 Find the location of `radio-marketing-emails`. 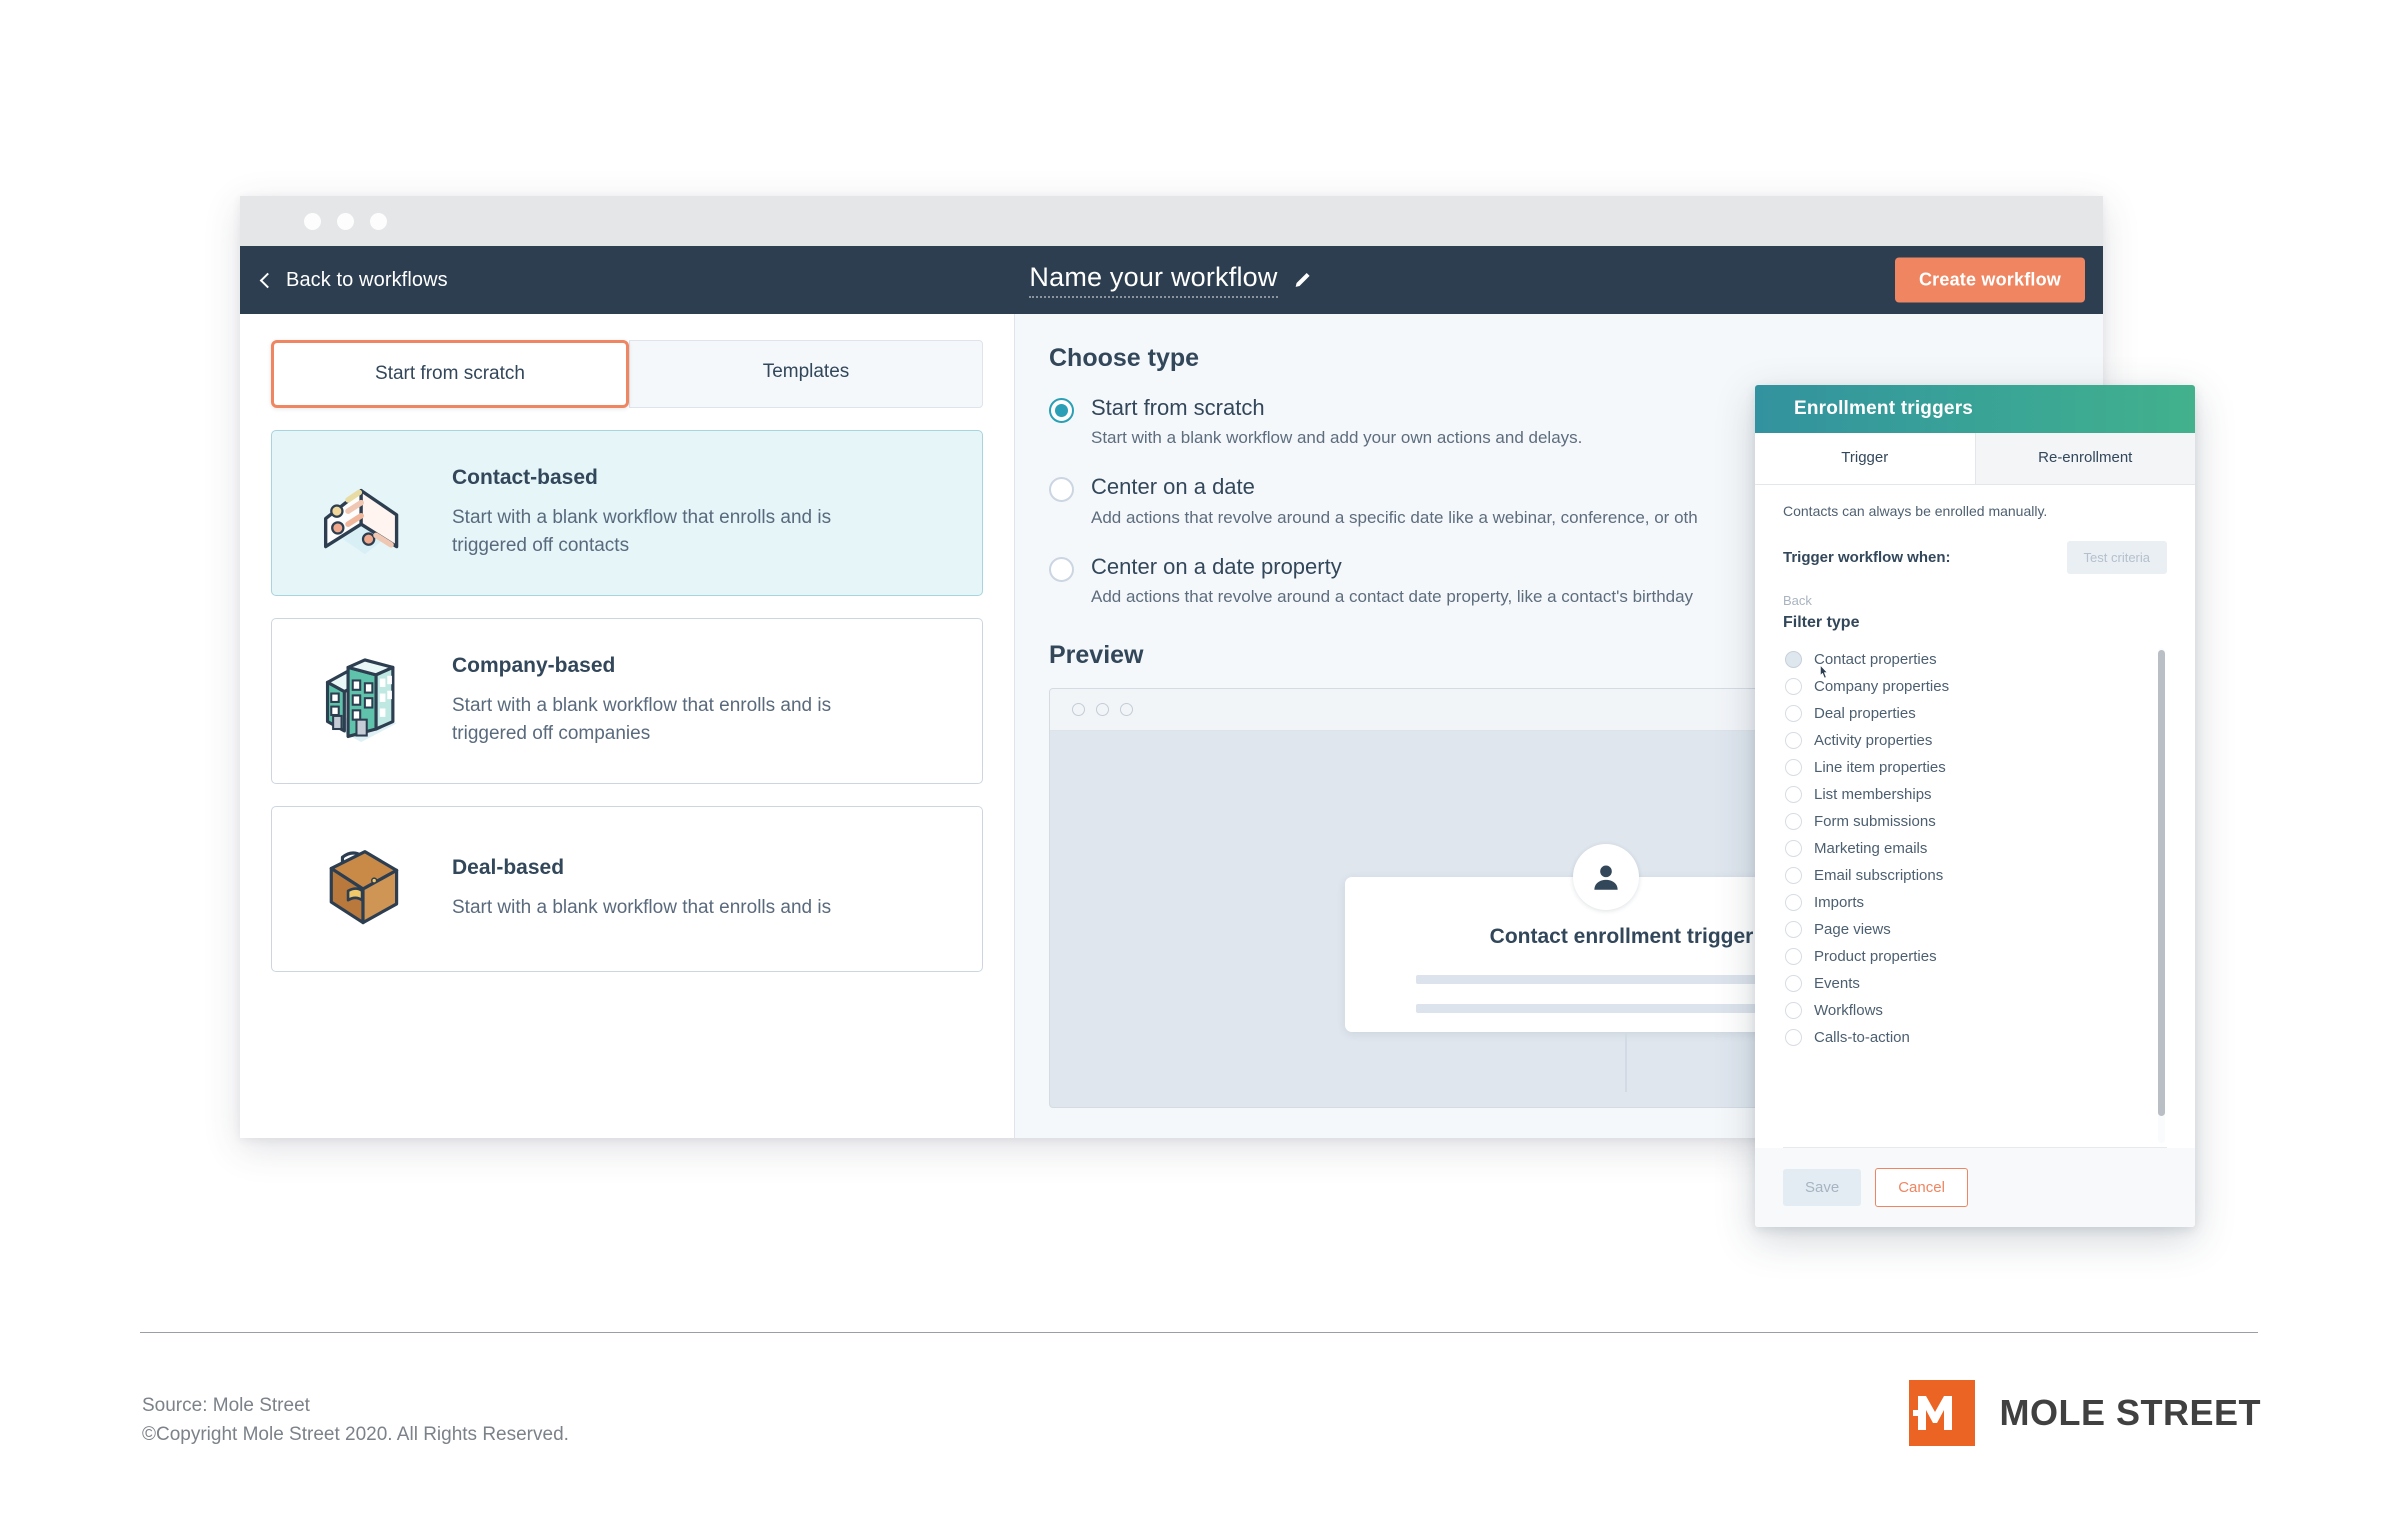

radio-marketing-emails is located at coordinates (1793, 848).